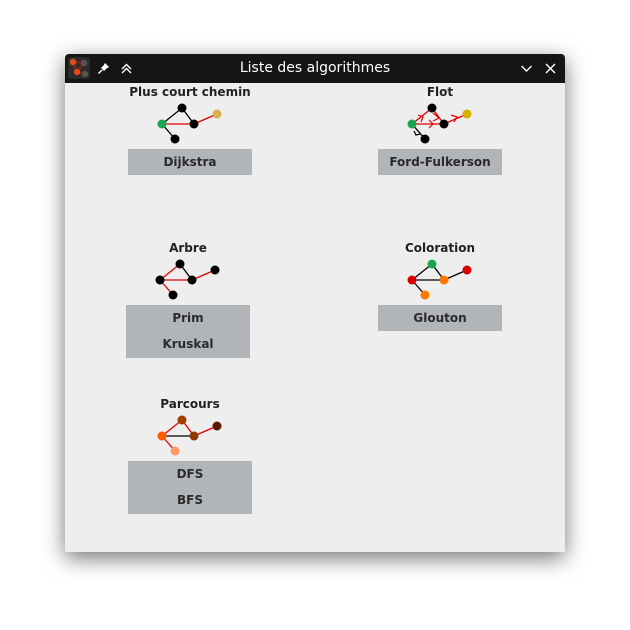 This screenshot has width=630, height=630. I want to click on window-title: Liste des algorithmes, so click(315, 68).